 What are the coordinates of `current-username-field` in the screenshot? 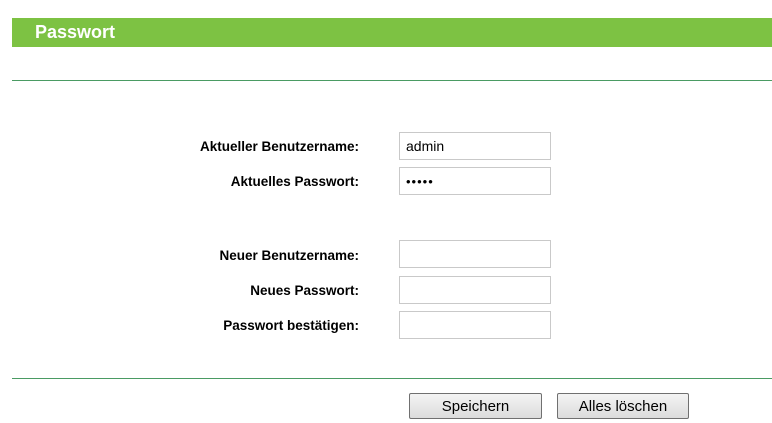 It's located at (475, 146).